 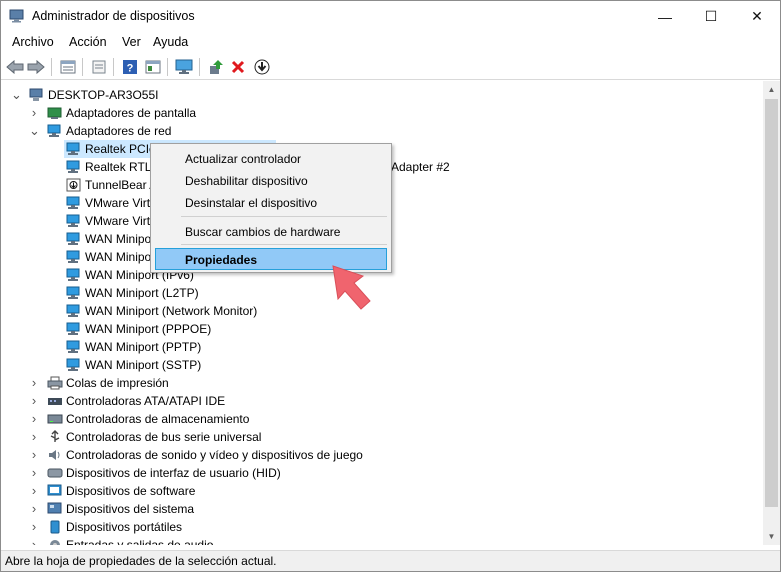 I want to click on menu-item-uninstall-device: Desinstalar el dispositivo, so click(x=251, y=203).